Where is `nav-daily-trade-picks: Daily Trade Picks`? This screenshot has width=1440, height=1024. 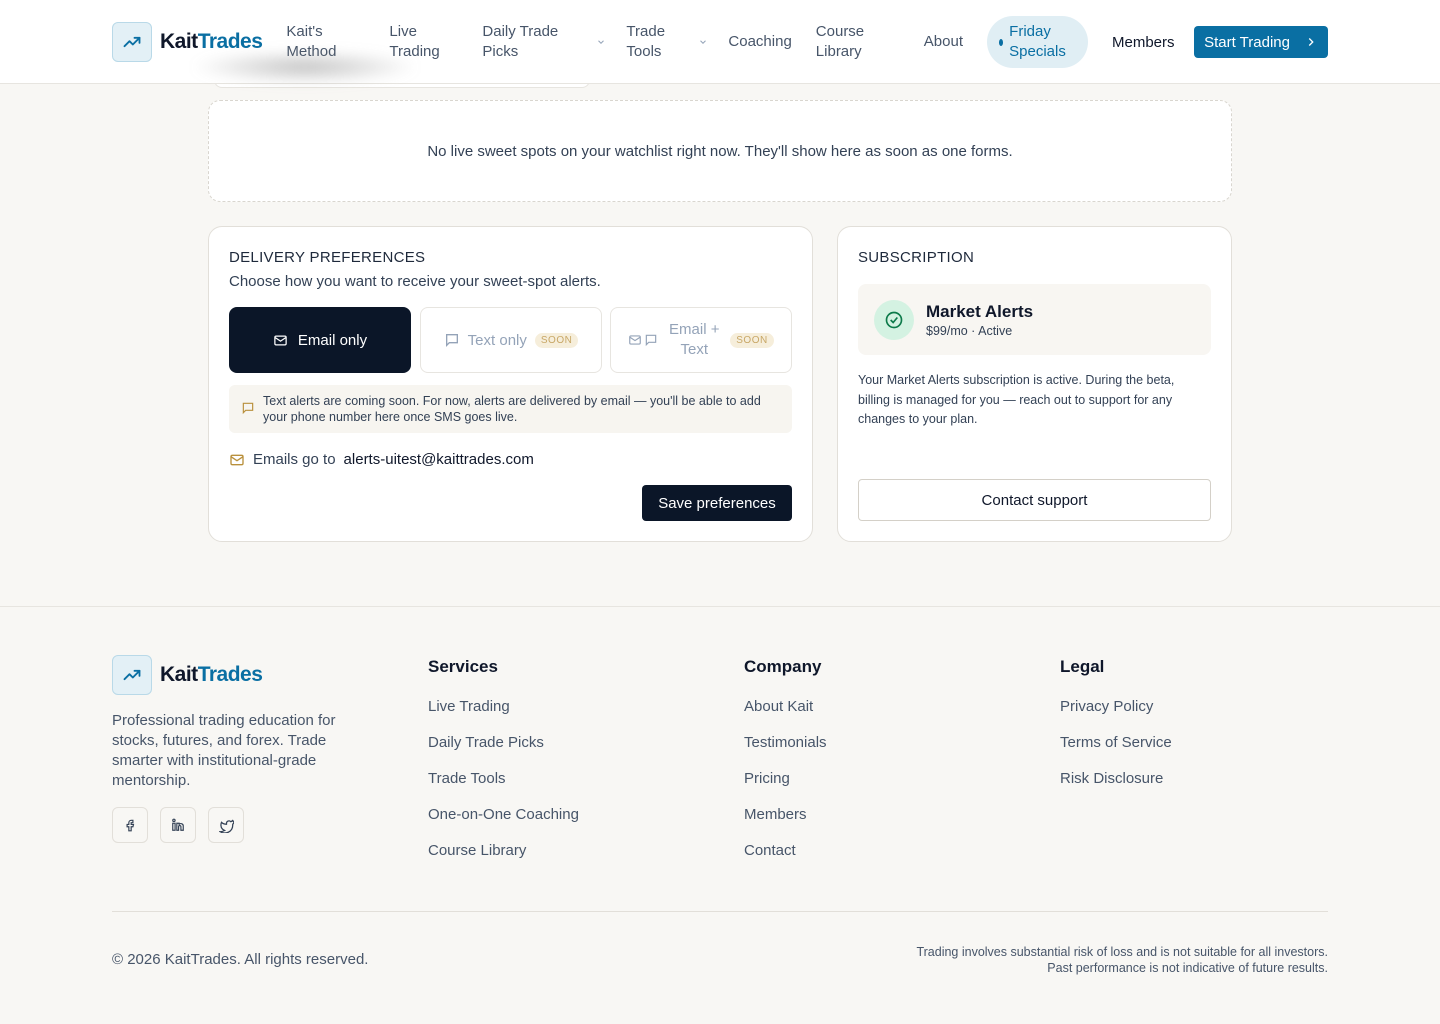 nav-daily-trade-picks: Daily Trade Picks is located at coordinates (544, 42).